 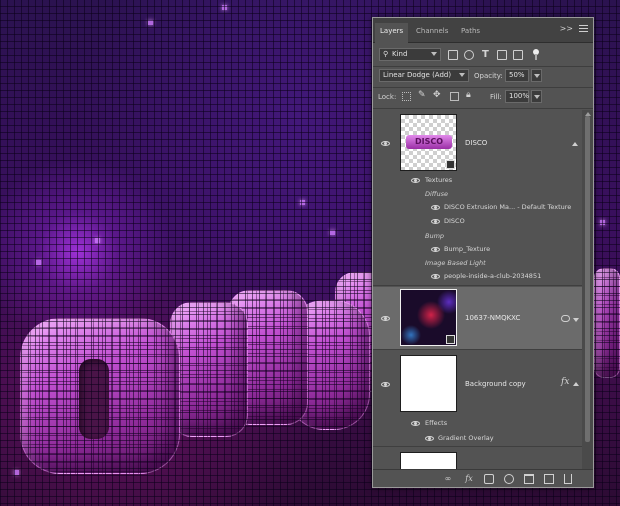 What do you see at coordinates (492, 318) in the screenshot?
I see `layer-name: 10637-NMQKXC` at bounding box center [492, 318].